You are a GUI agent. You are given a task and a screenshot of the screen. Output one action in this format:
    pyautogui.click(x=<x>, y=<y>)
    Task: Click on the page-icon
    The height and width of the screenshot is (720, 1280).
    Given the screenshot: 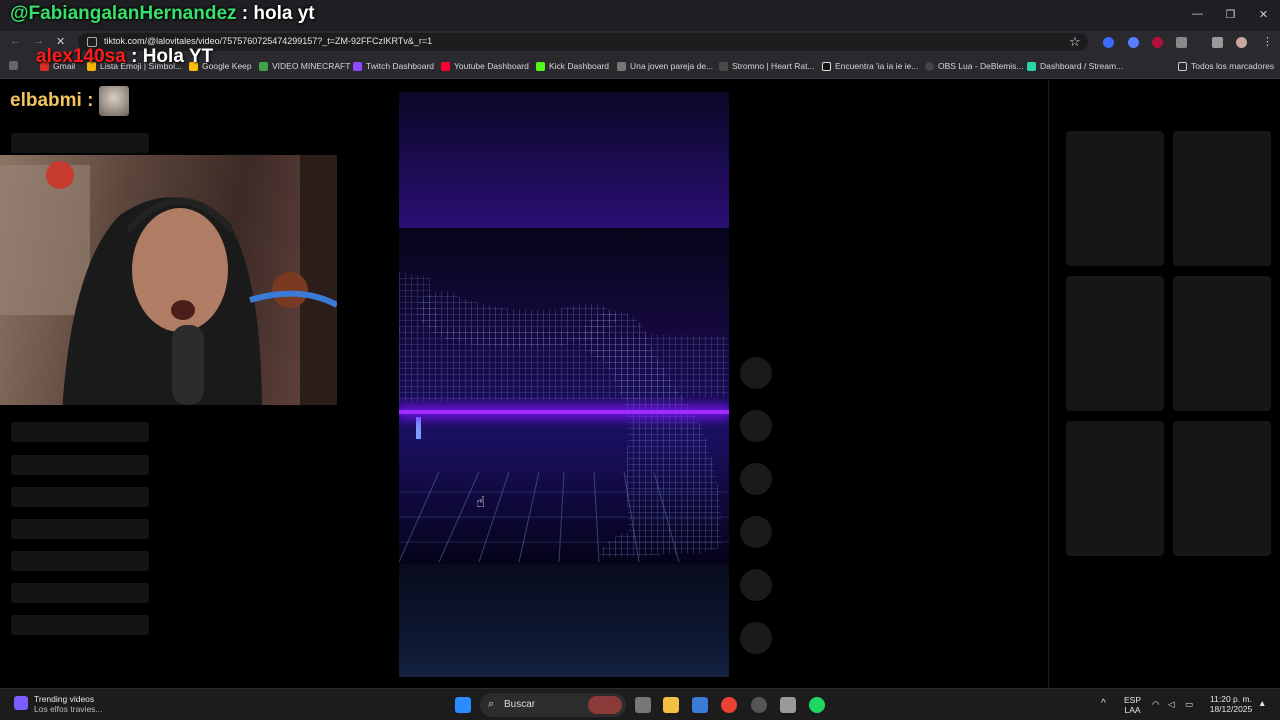 What is the action you would take?
    pyautogui.click(x=621, y=66)
    